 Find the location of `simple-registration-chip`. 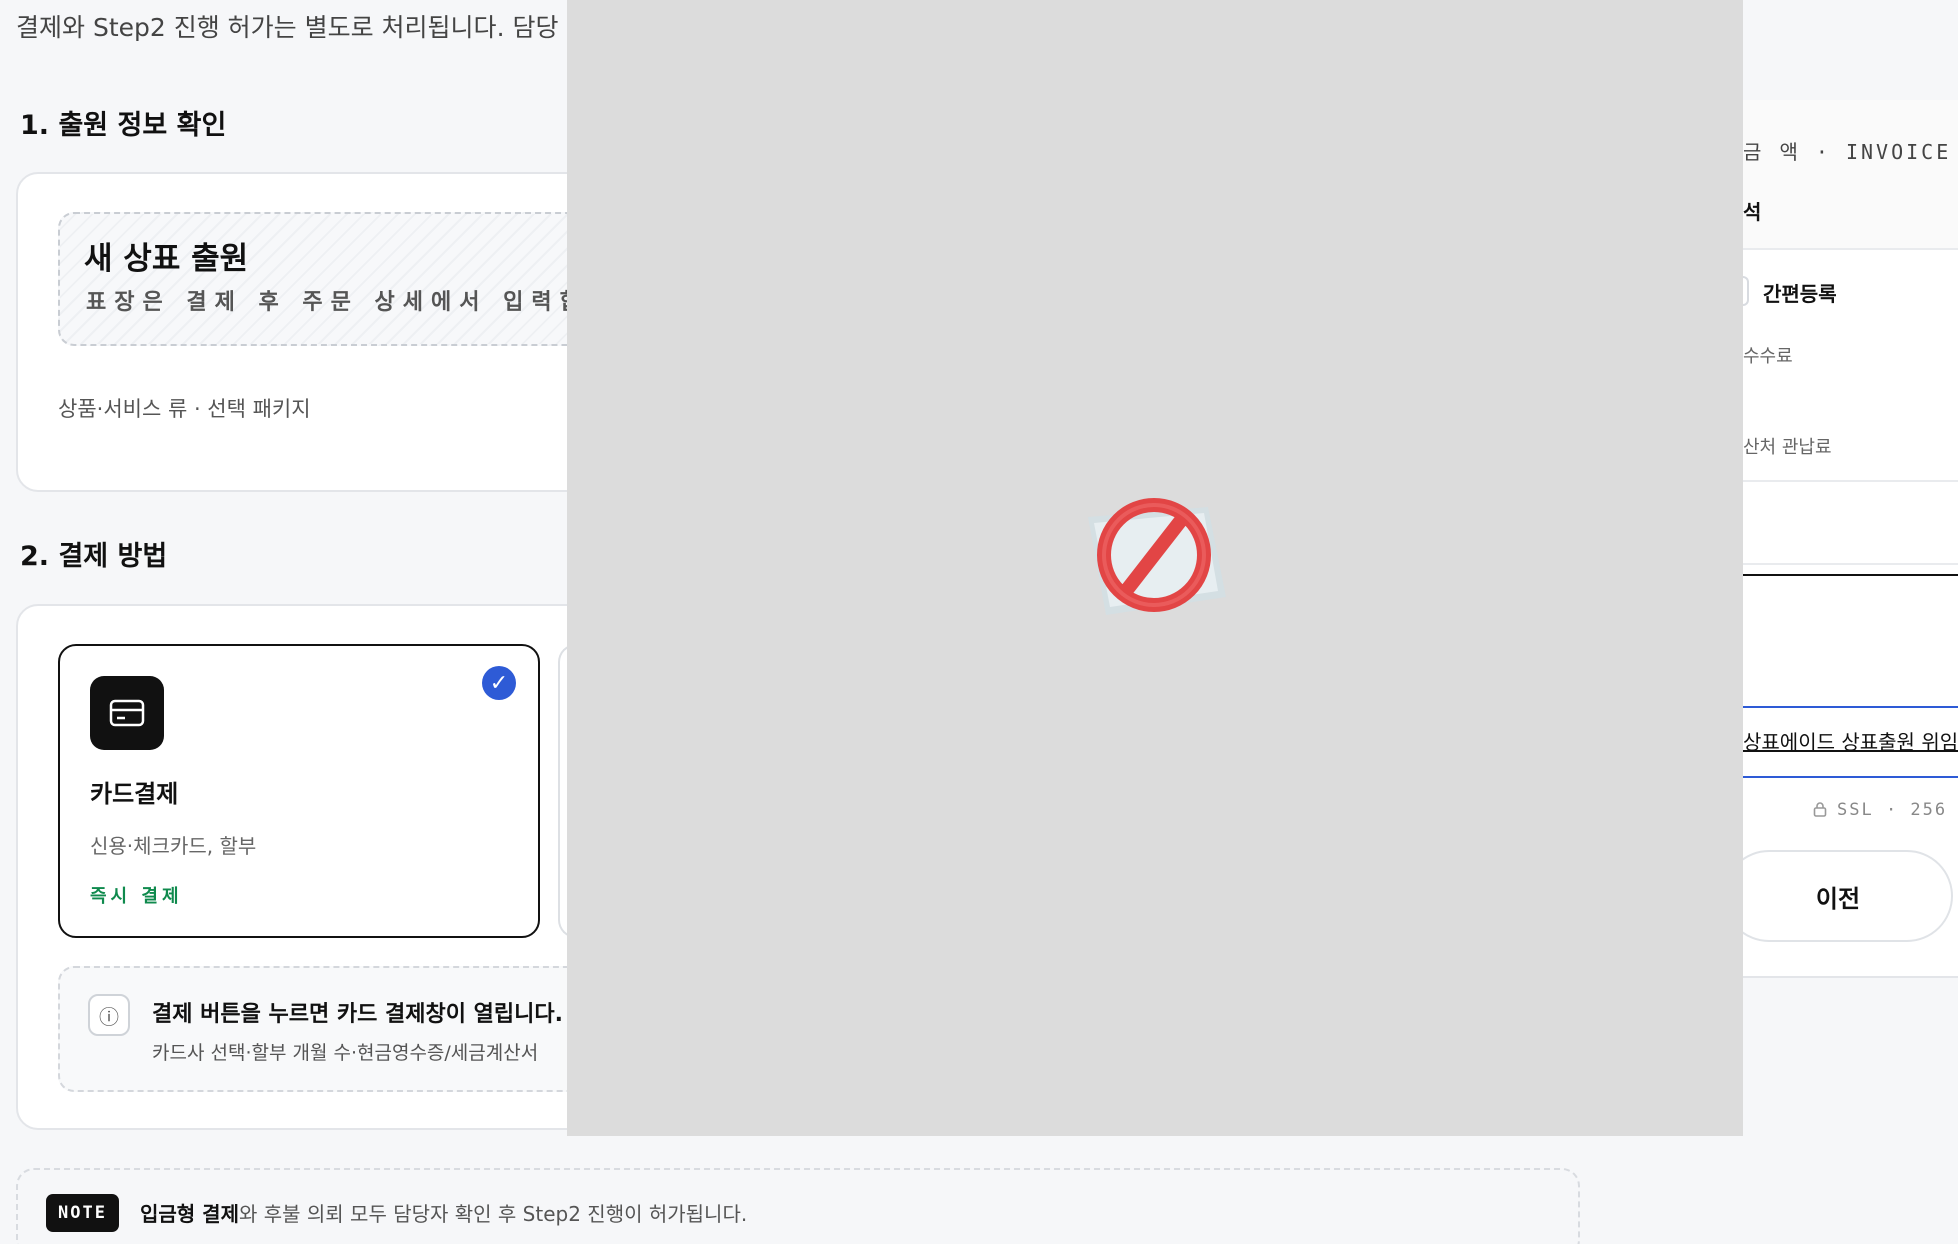

simple-registration-chip is located at coordinates (1746, 291).